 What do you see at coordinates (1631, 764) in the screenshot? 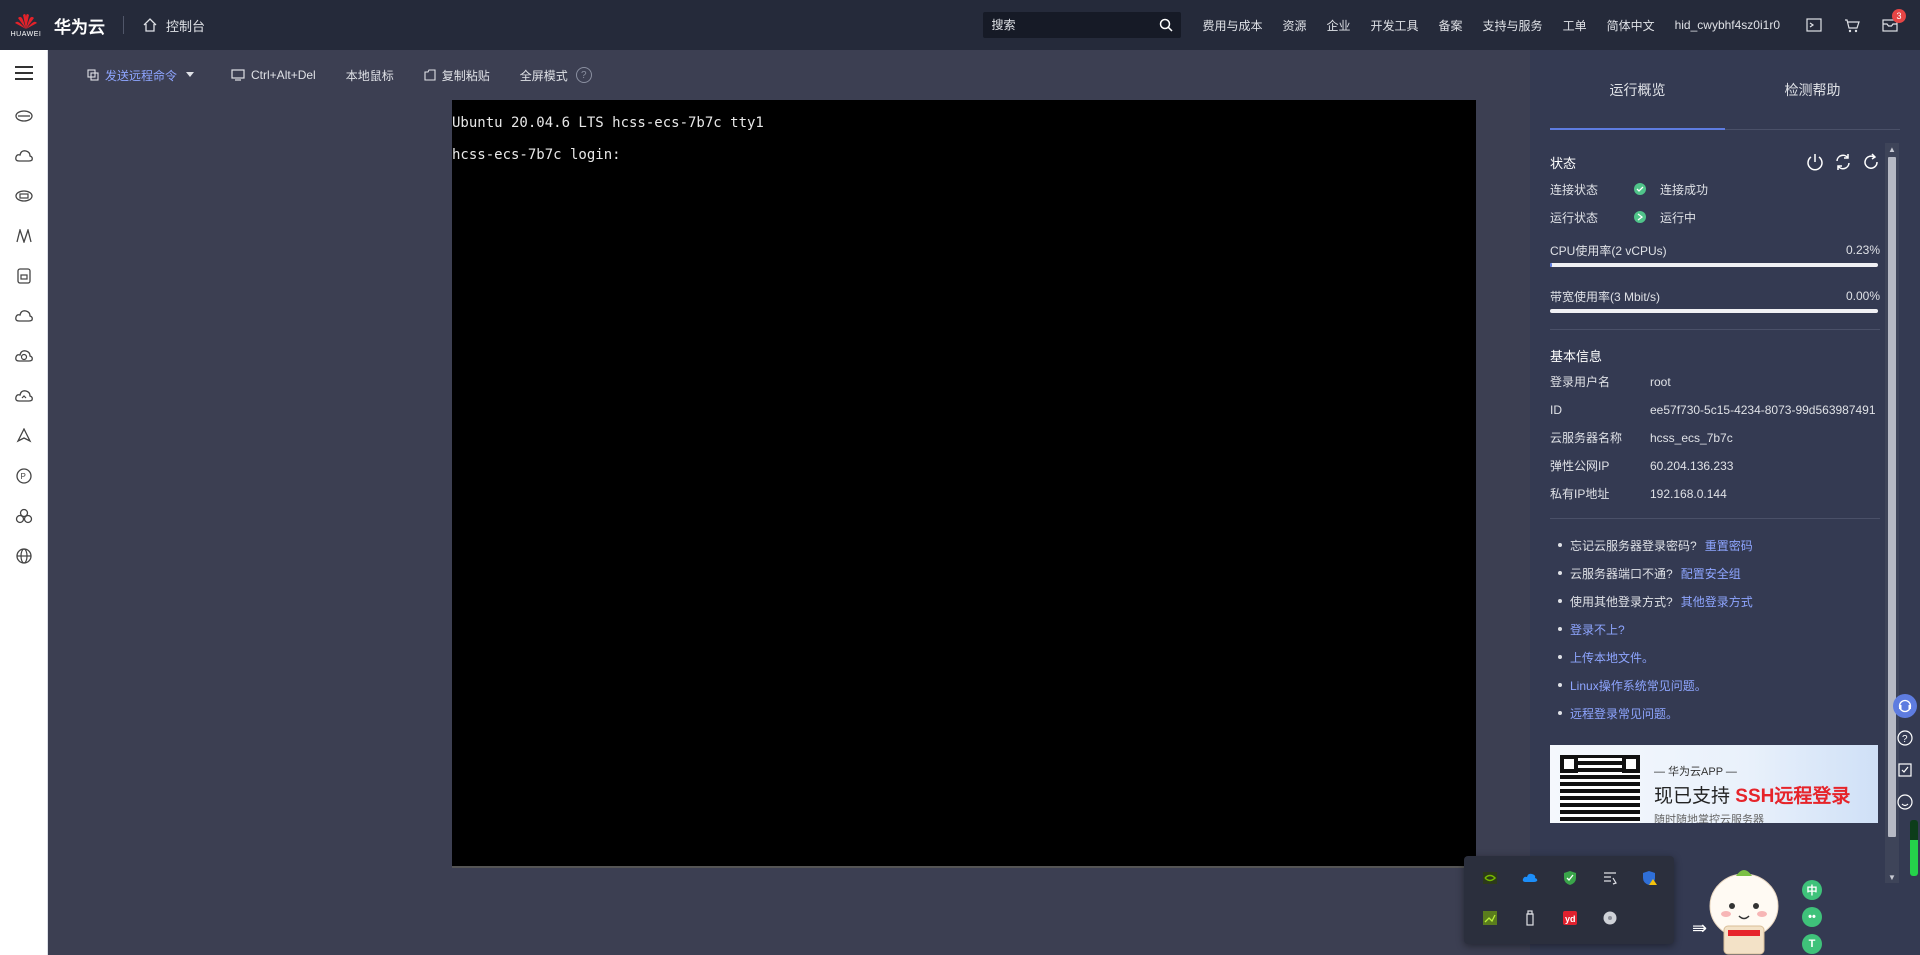
I see `qr-finder` at bounding box center [1631, 764].